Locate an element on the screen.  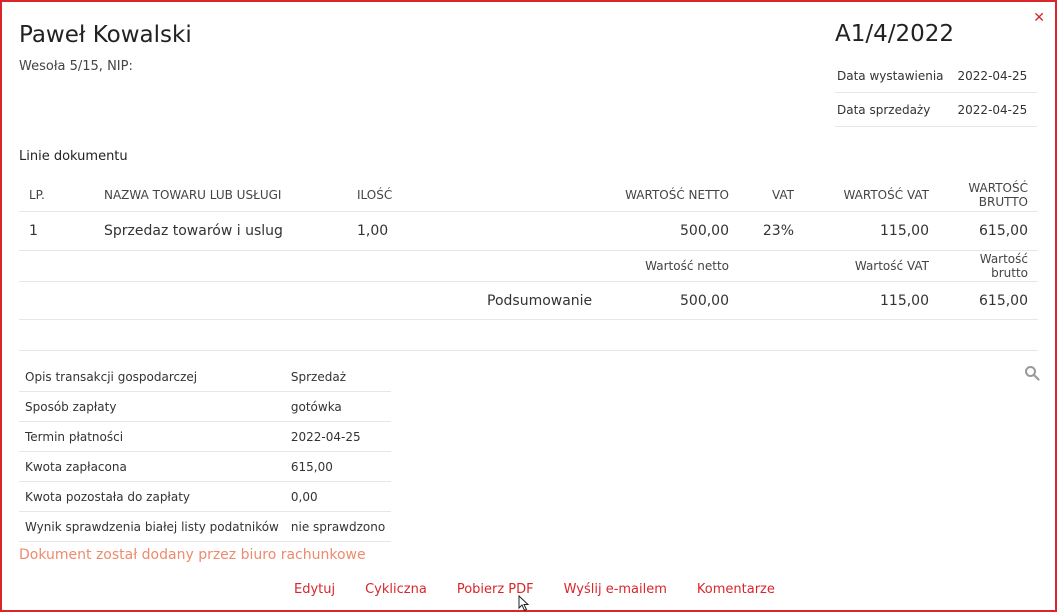
comments-link: Komentarze is located at coordinates (736, 589).